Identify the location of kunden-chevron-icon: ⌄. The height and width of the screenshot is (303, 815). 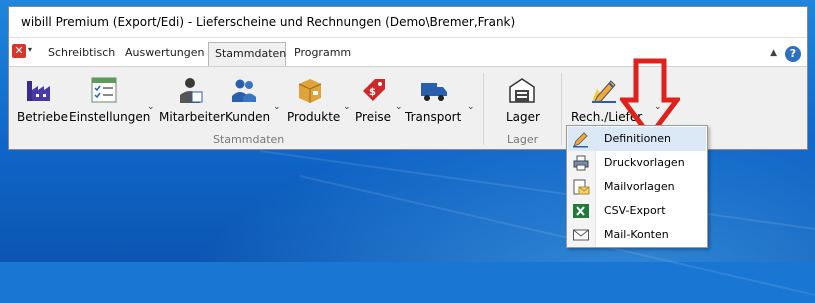
(277, 107).